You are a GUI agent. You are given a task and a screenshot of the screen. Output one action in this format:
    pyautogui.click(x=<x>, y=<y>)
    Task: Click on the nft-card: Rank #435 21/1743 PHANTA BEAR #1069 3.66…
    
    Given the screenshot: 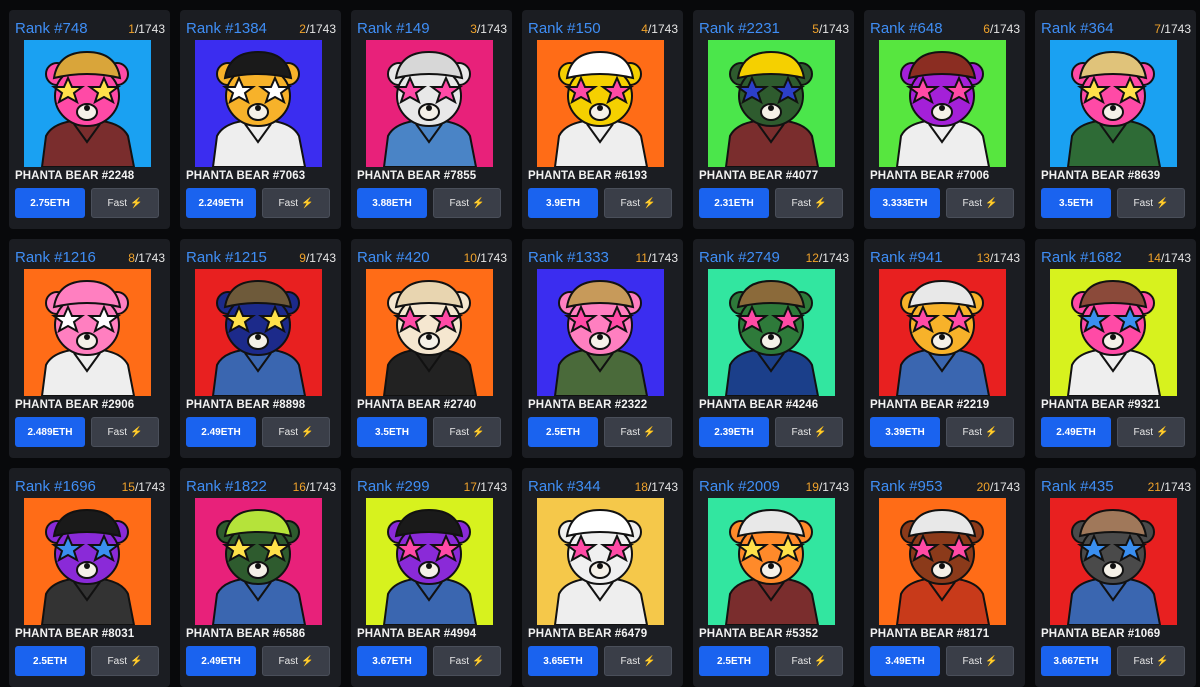 What is the action you would take?
    pyautogui.click(x=1115, y=577)
    